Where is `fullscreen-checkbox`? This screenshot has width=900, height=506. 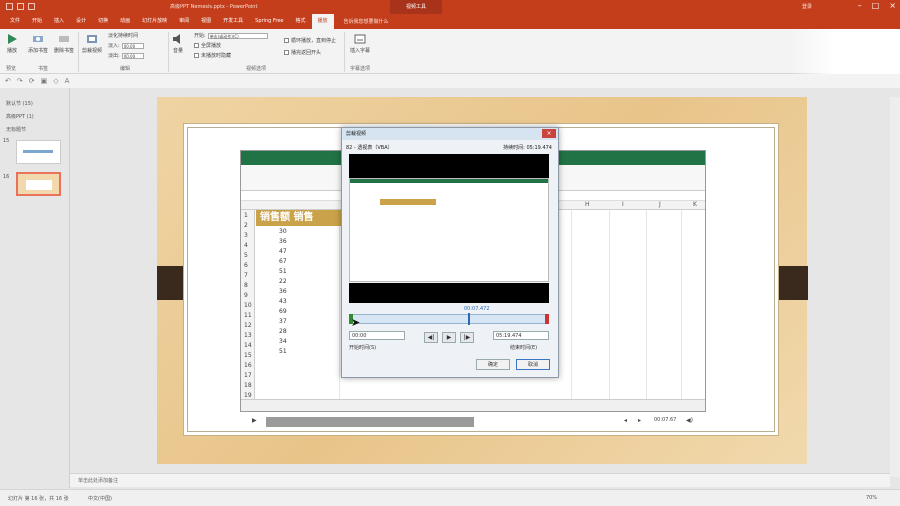 fullscreen-checkbox is located at coordinates (196, 45).